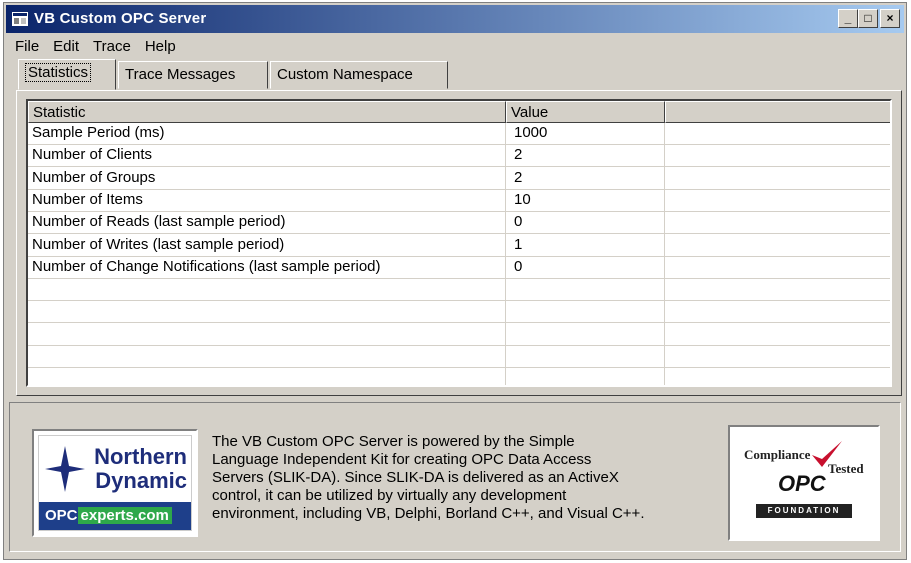 The height and width of the screenshot is (563, 911). I want to click on maximize-button: □, so click(868, 18).